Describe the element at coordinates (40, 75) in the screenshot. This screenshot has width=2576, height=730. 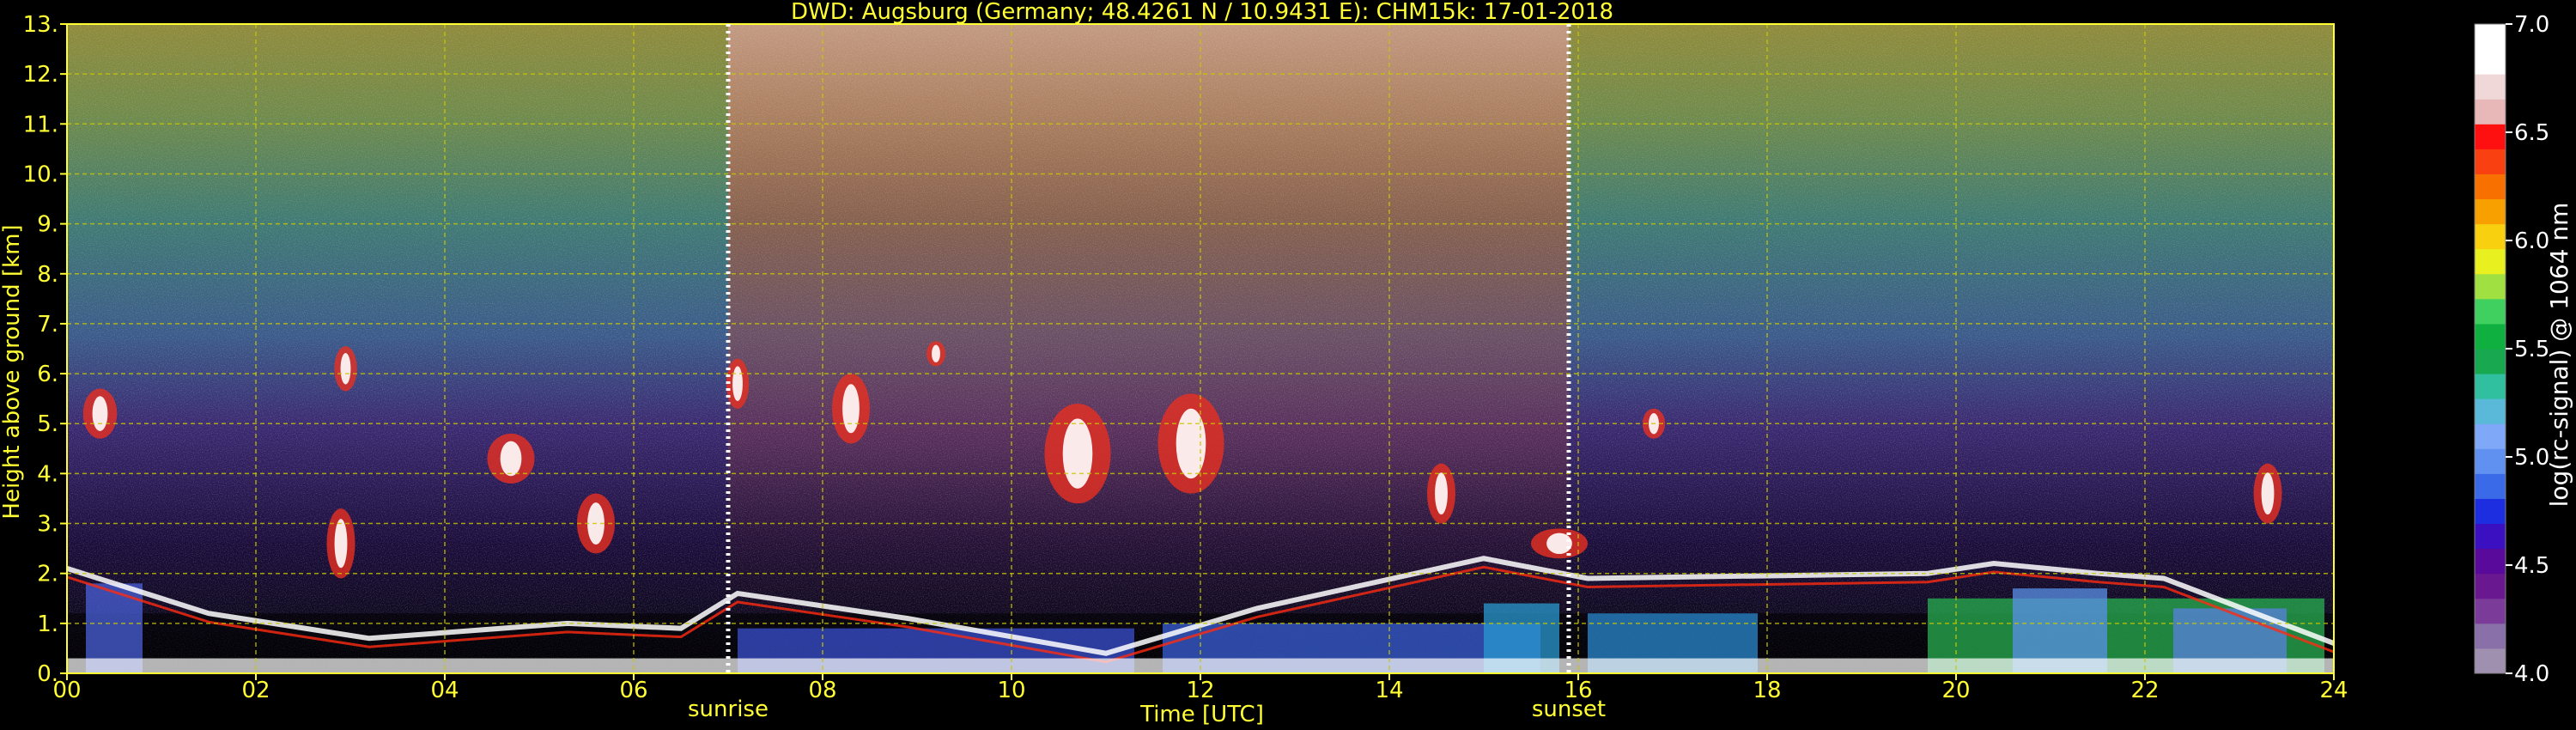
I see `y-tick-label: 12.` at that location.